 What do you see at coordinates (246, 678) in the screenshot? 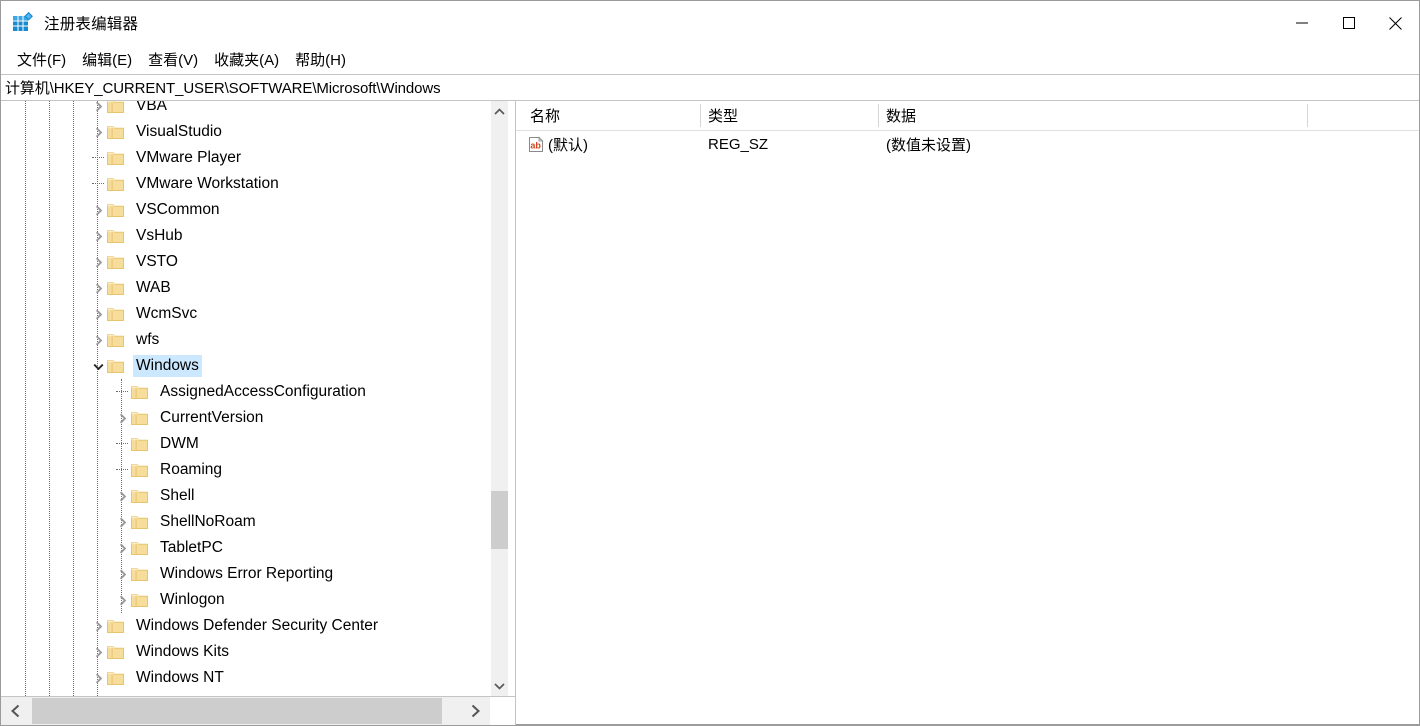
I see `tree-item: Windows NT` at bounding box center [246, 678].